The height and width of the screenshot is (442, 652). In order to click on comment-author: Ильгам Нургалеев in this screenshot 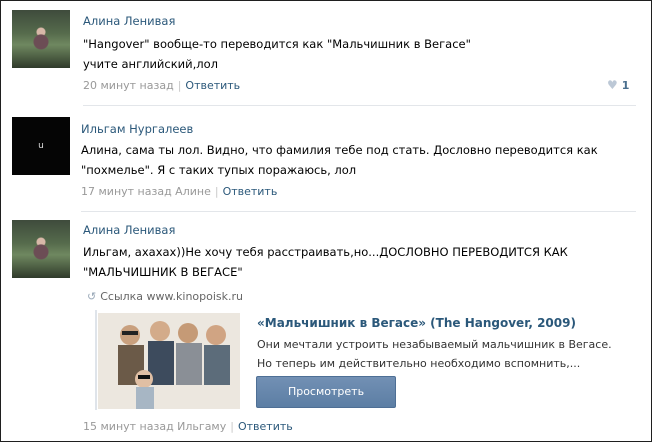, I will do `click(137, 129)`.